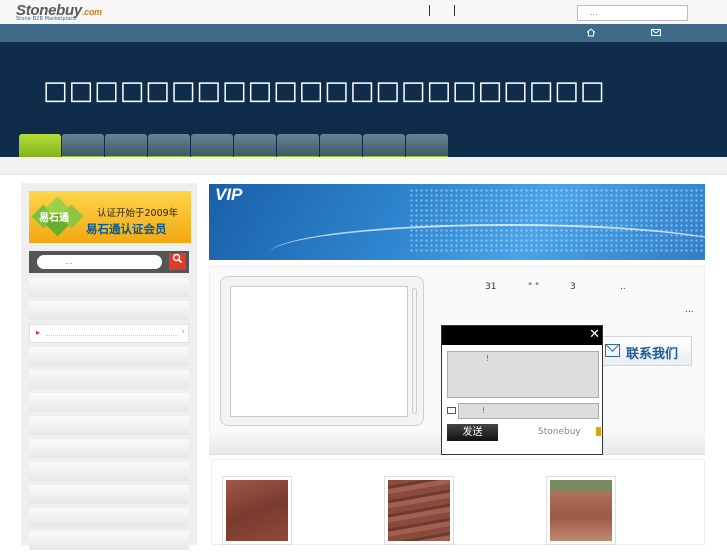  What do you see at coordinates (491, 287) in the screenshot?
I see `info-number: 31` at bounding box center [491, 287].